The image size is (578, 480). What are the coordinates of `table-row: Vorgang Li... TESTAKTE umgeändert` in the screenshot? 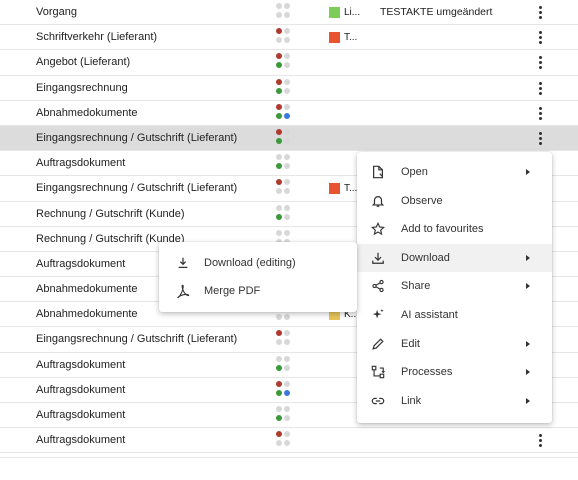 It's located at (289, 13).